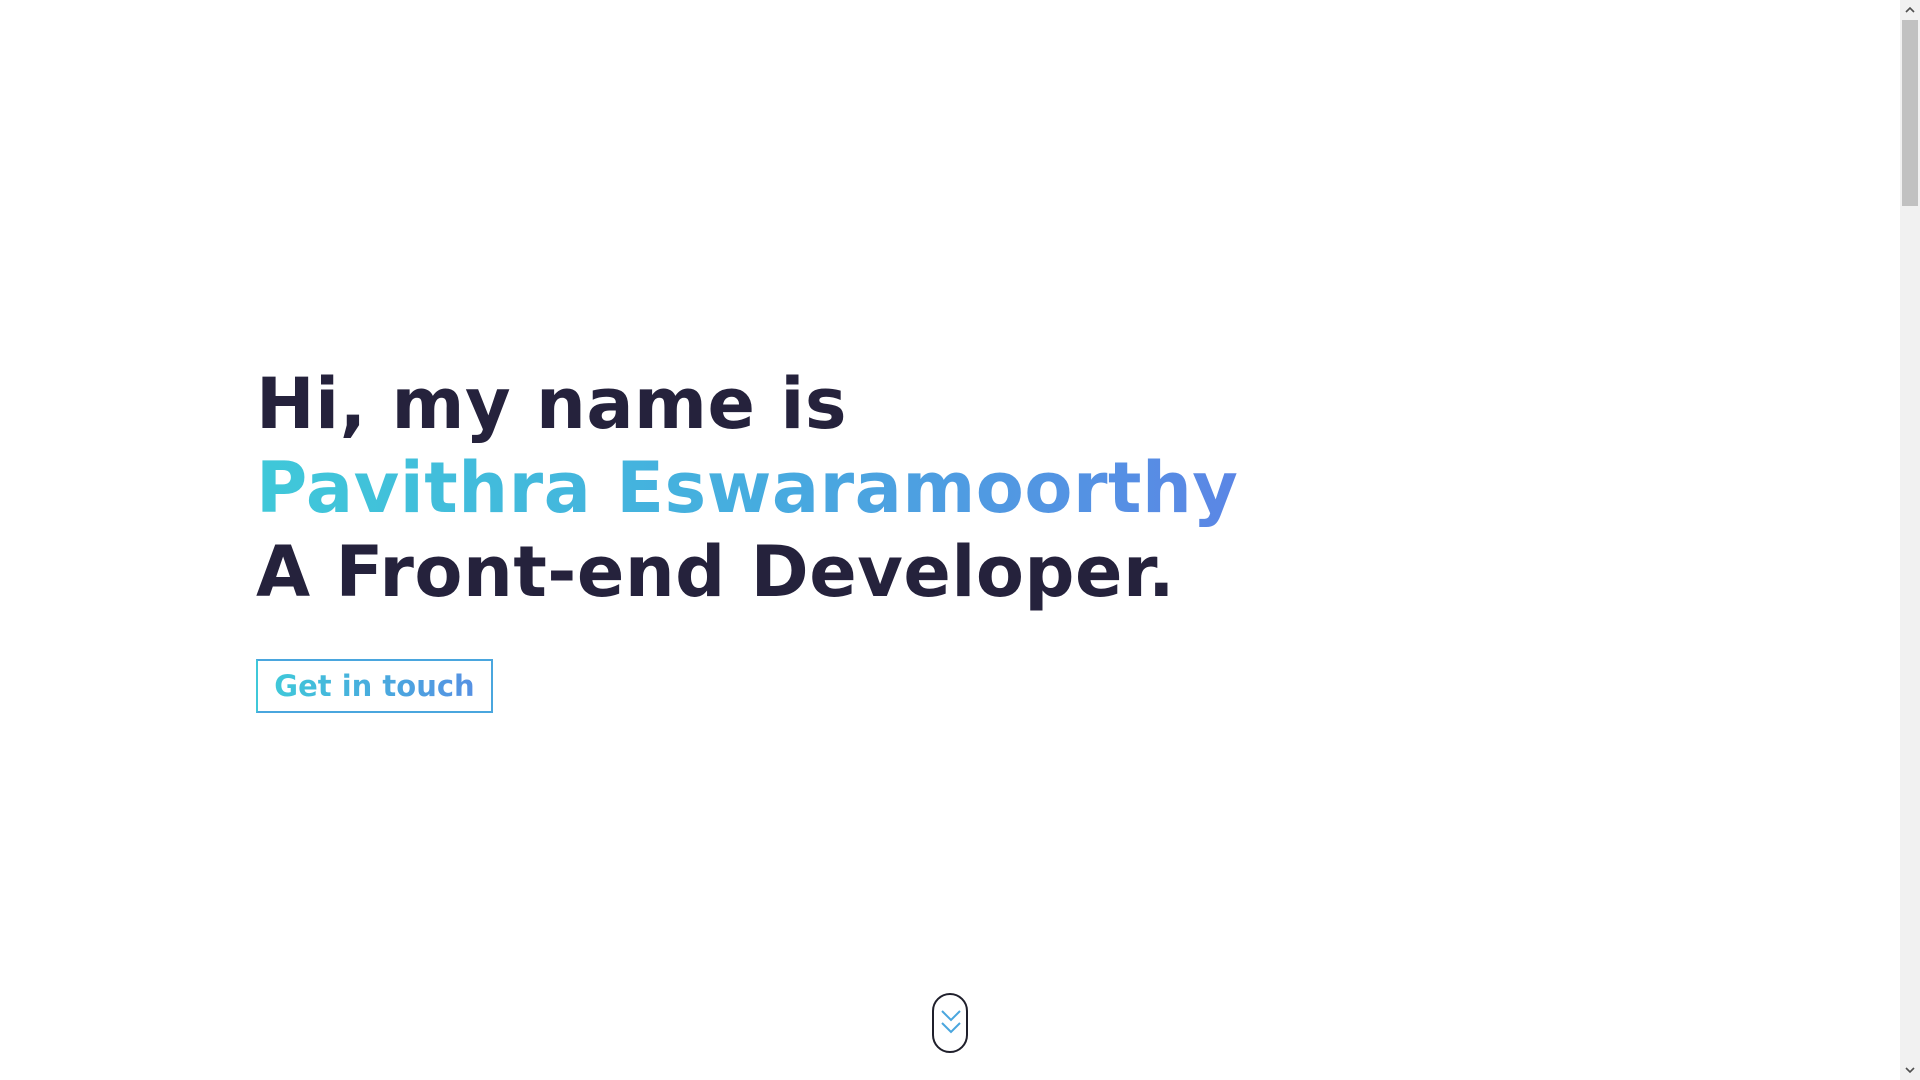  Describe the element at coordinates (1910, 540) in the screenshot. I see `vertical-scrollbar` at that location.